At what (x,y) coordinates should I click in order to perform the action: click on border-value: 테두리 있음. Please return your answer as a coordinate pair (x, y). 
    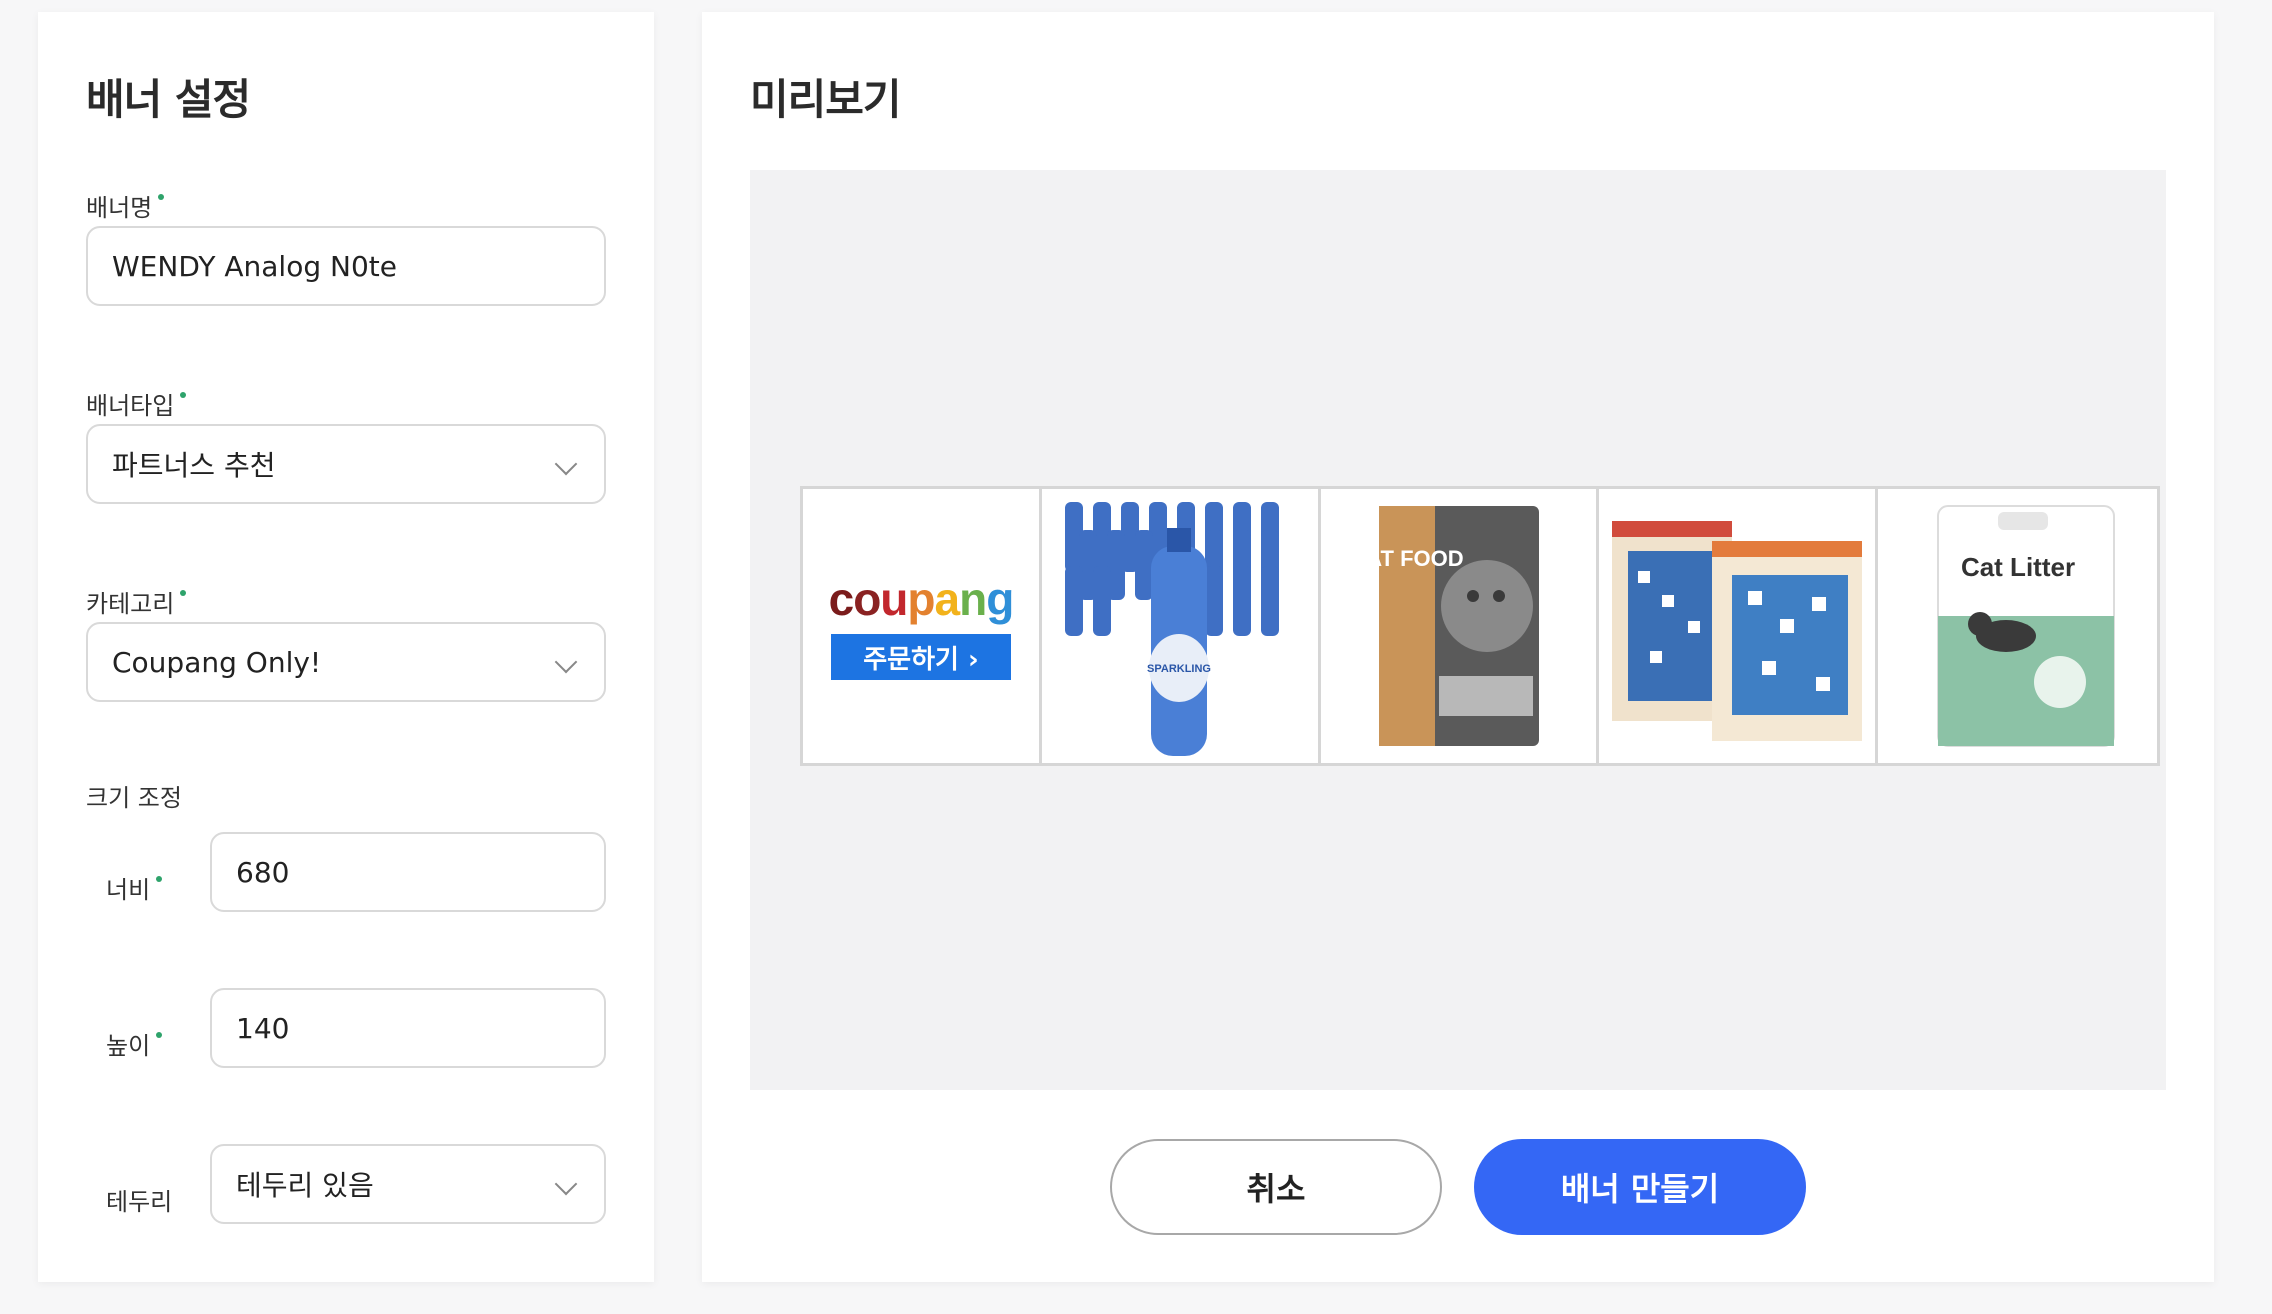
    Looking at the image, I should click on (305, 1185).